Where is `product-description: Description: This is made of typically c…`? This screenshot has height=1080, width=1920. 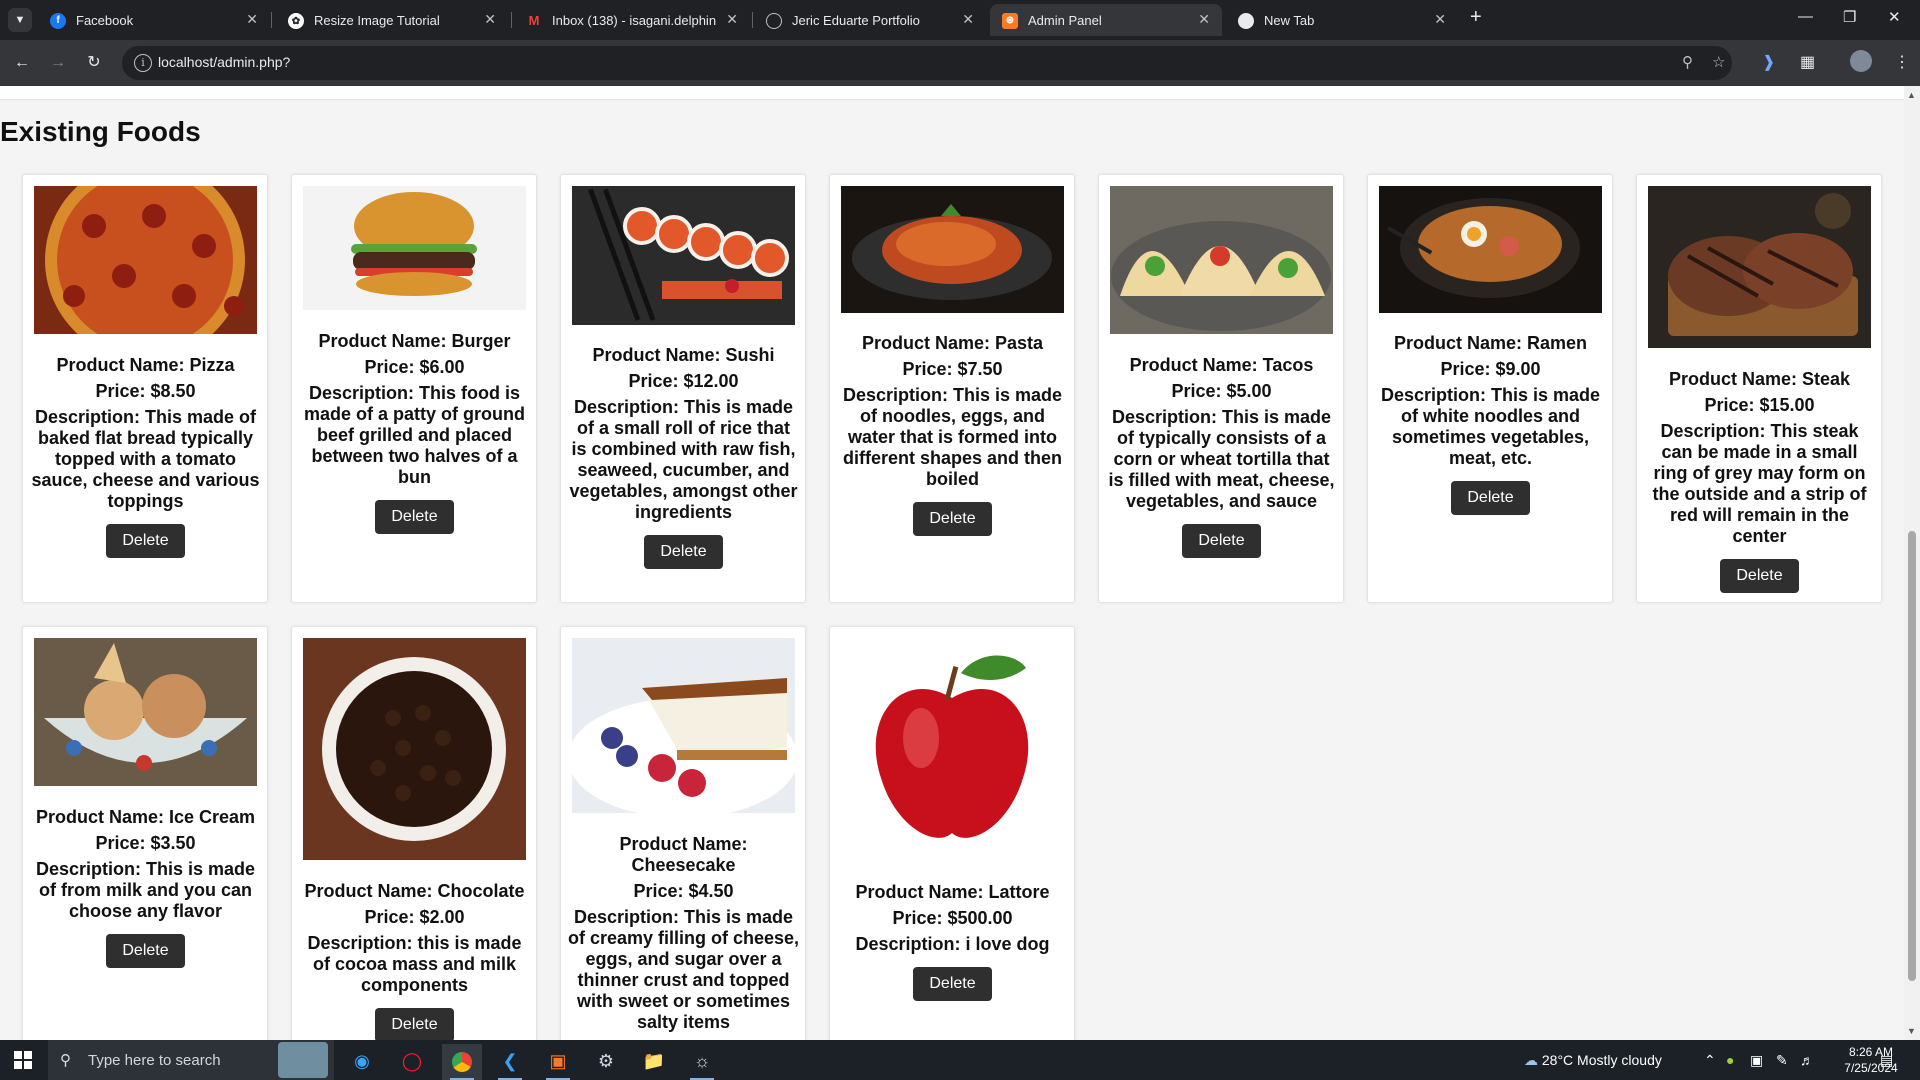
product-description: Description: This is made of typically c… is located at coordinates (1221, 459).